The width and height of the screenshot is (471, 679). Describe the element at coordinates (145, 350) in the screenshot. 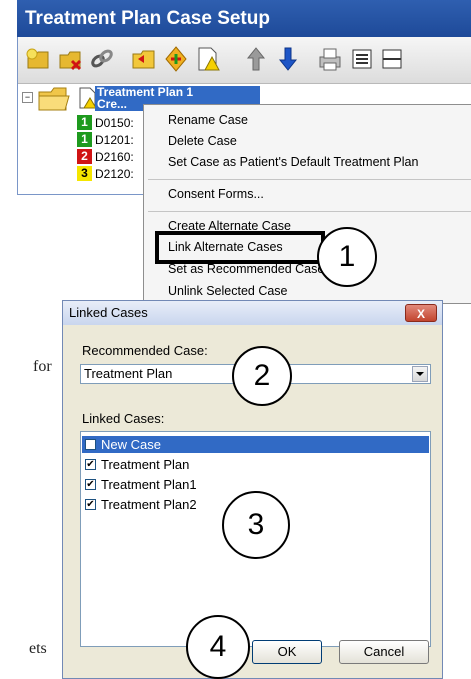

I see `recommended-case-label: Recommended Case:` at that location.